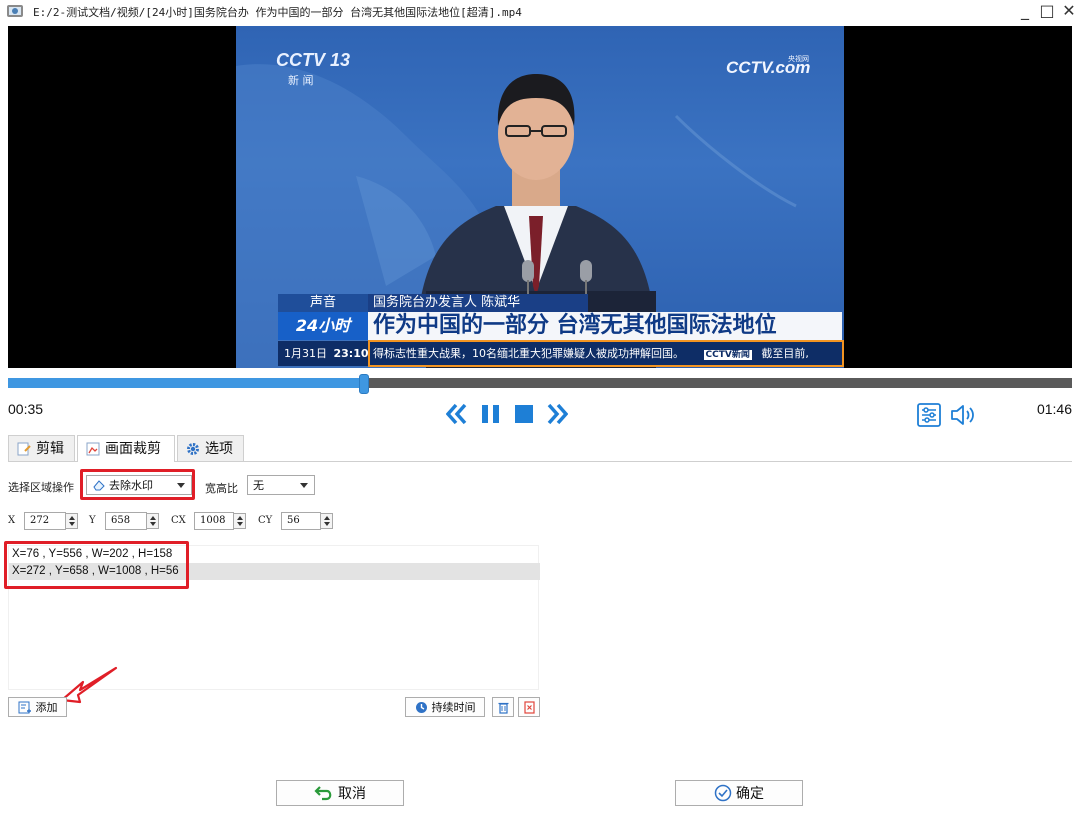  Describe the element at coordinates (313, 60) in the screenshot. I see `channel-logo: CCTV 13` at that location.